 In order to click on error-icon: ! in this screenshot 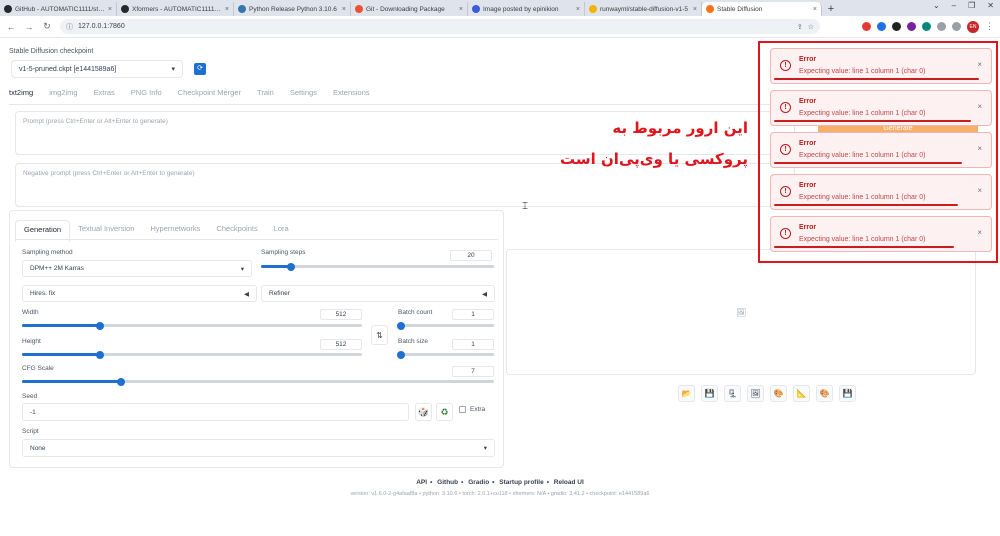, I will do `click(785, 107)`.